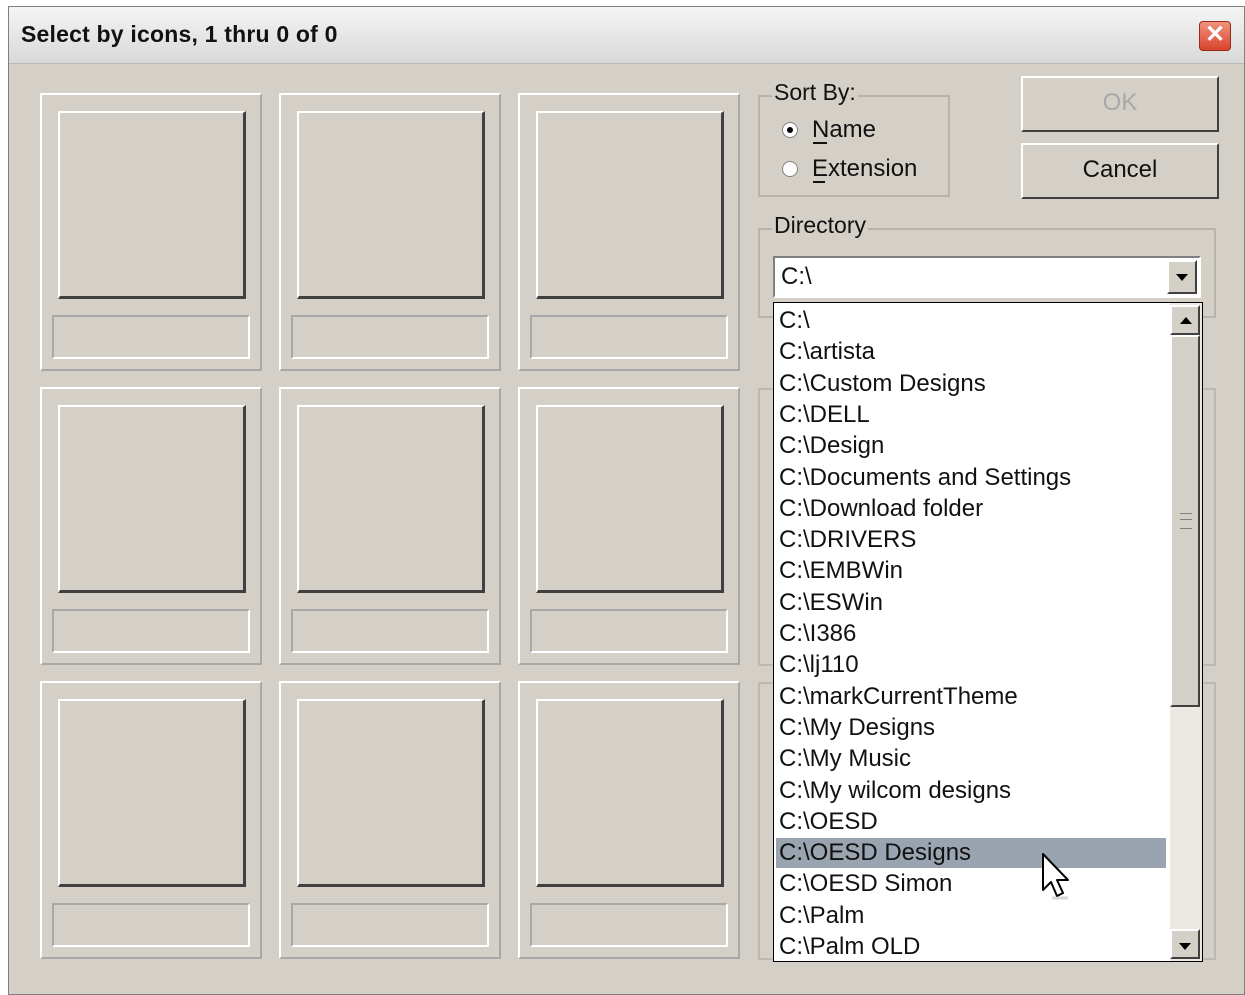 The width and height of the screenshot is (1245, 995). I want to click on directory-combobox: C:\, so click(987, 277).